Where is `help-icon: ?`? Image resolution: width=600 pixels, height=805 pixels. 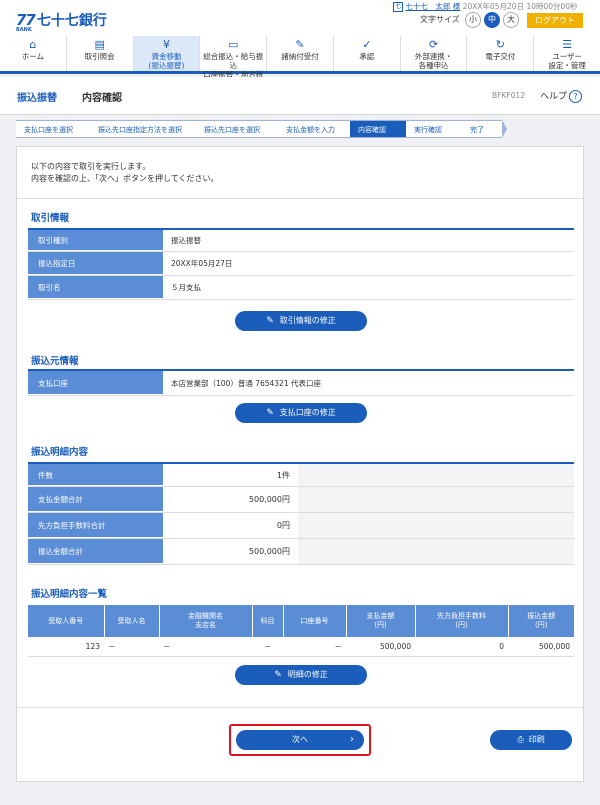 help-icon: ? is located at coordinates (576, 96).